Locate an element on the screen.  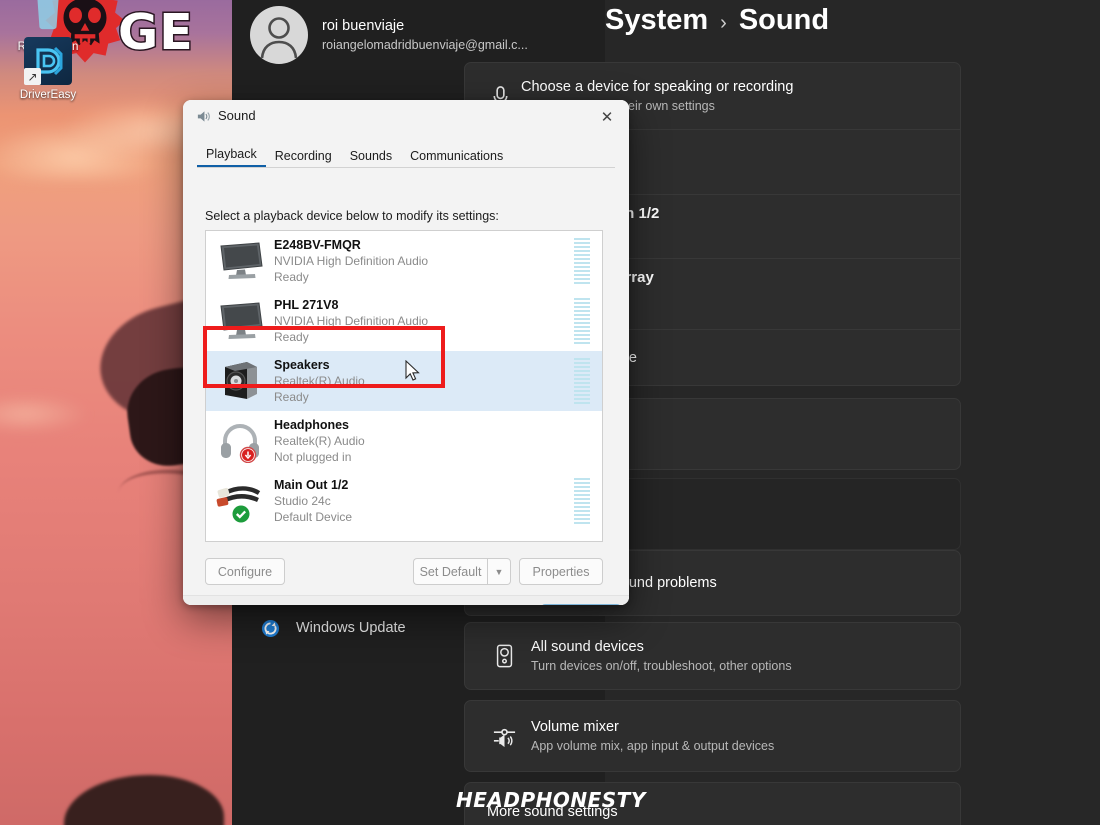
dialog-titlebar: Sound ✕ is located at coordinates (406, 116).